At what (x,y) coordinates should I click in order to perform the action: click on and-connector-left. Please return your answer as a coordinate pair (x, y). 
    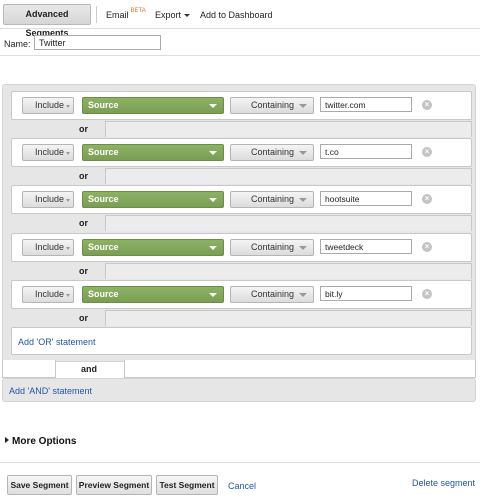
    Looking at the image, I should click on (29, 369).